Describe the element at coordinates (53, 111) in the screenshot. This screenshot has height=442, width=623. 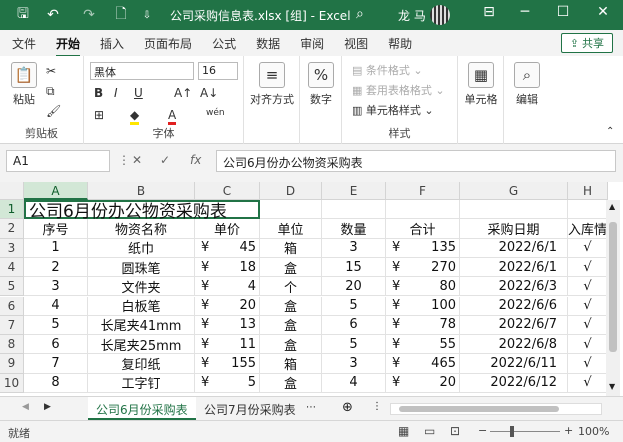
I see `format-painter-icon: 🖌` at that location.